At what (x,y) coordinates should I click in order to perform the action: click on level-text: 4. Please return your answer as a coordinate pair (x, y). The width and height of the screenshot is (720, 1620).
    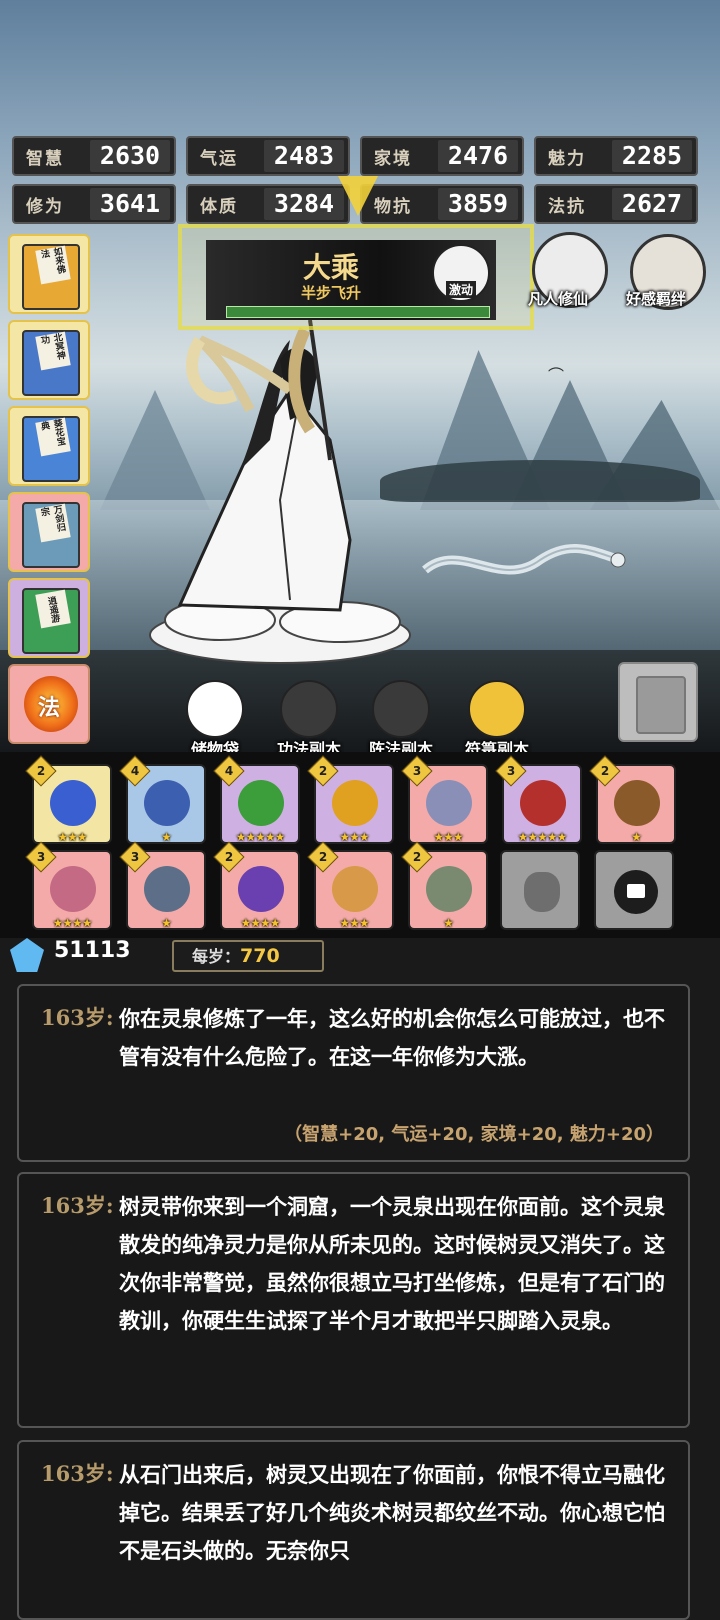
    Looking at the image, I should click on (135, 771).